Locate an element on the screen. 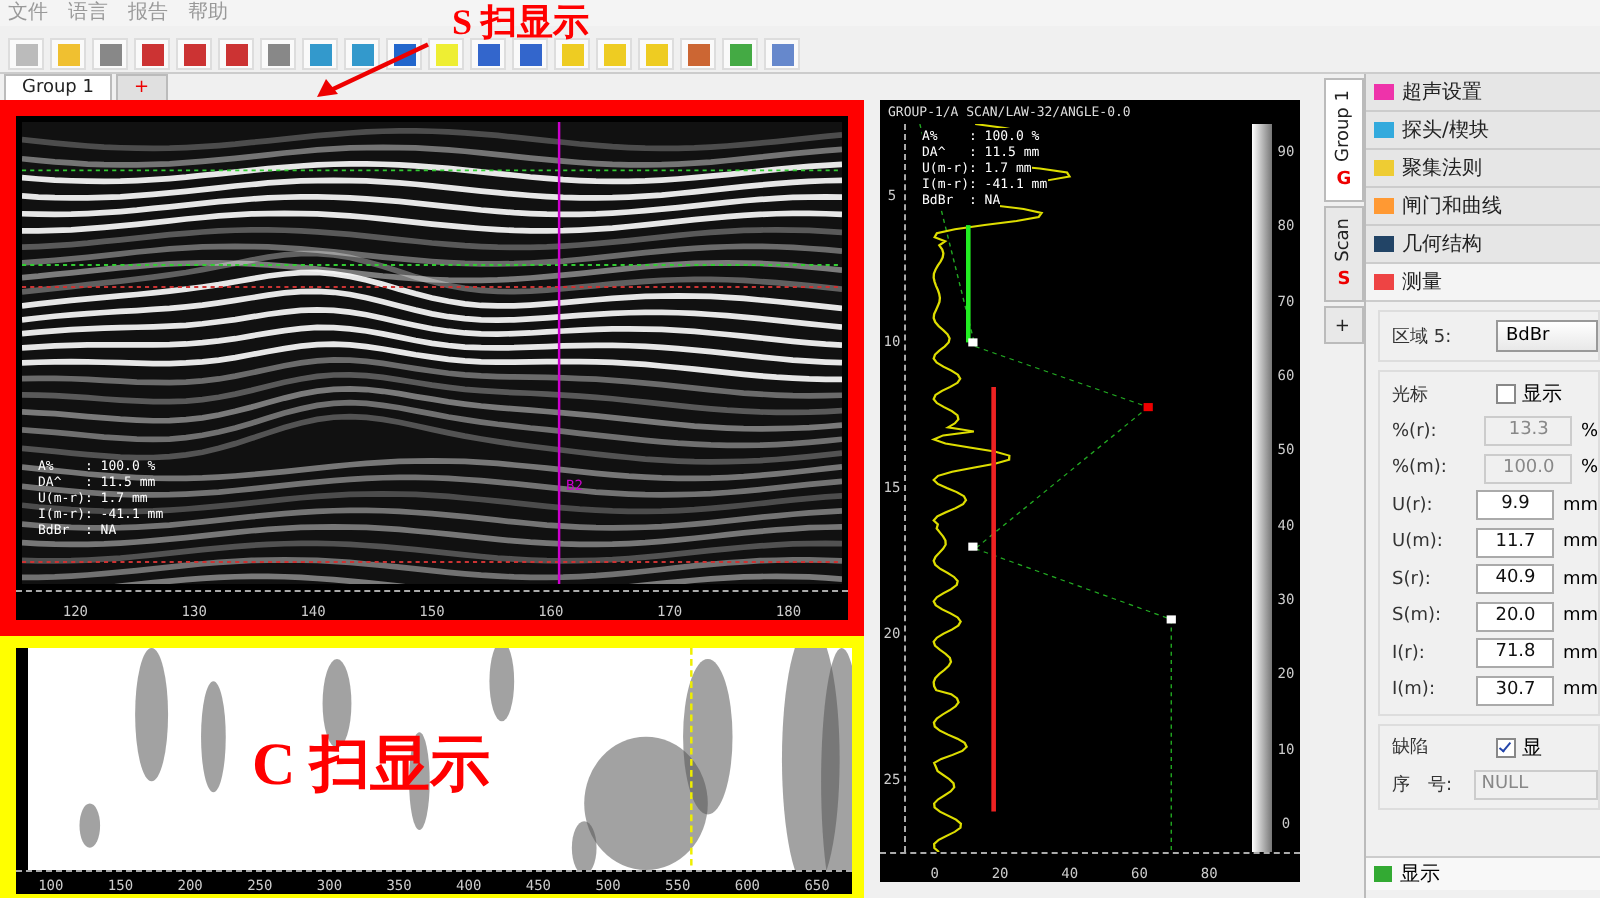 The width and height of the screenshot is (1600, 898). field-label: %(r): is located at coordinates (1415, 431).